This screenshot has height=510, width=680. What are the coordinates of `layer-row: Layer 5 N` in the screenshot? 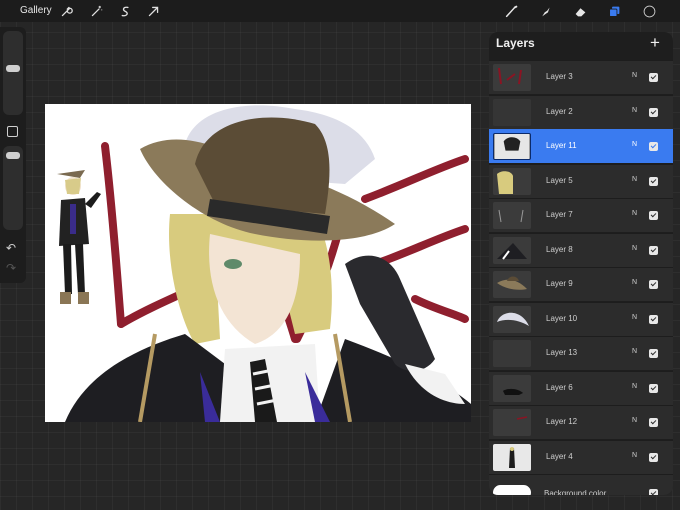 It's located at (581, 180).